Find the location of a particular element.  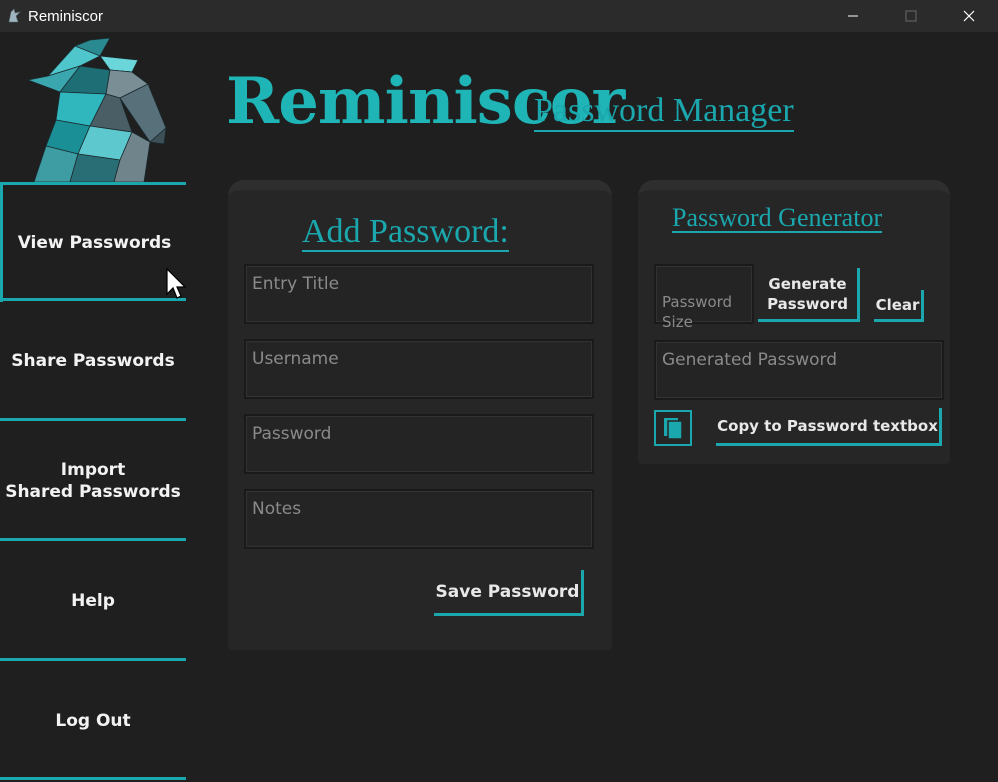

notes-field: Notes is located at coordinates (419, 519).